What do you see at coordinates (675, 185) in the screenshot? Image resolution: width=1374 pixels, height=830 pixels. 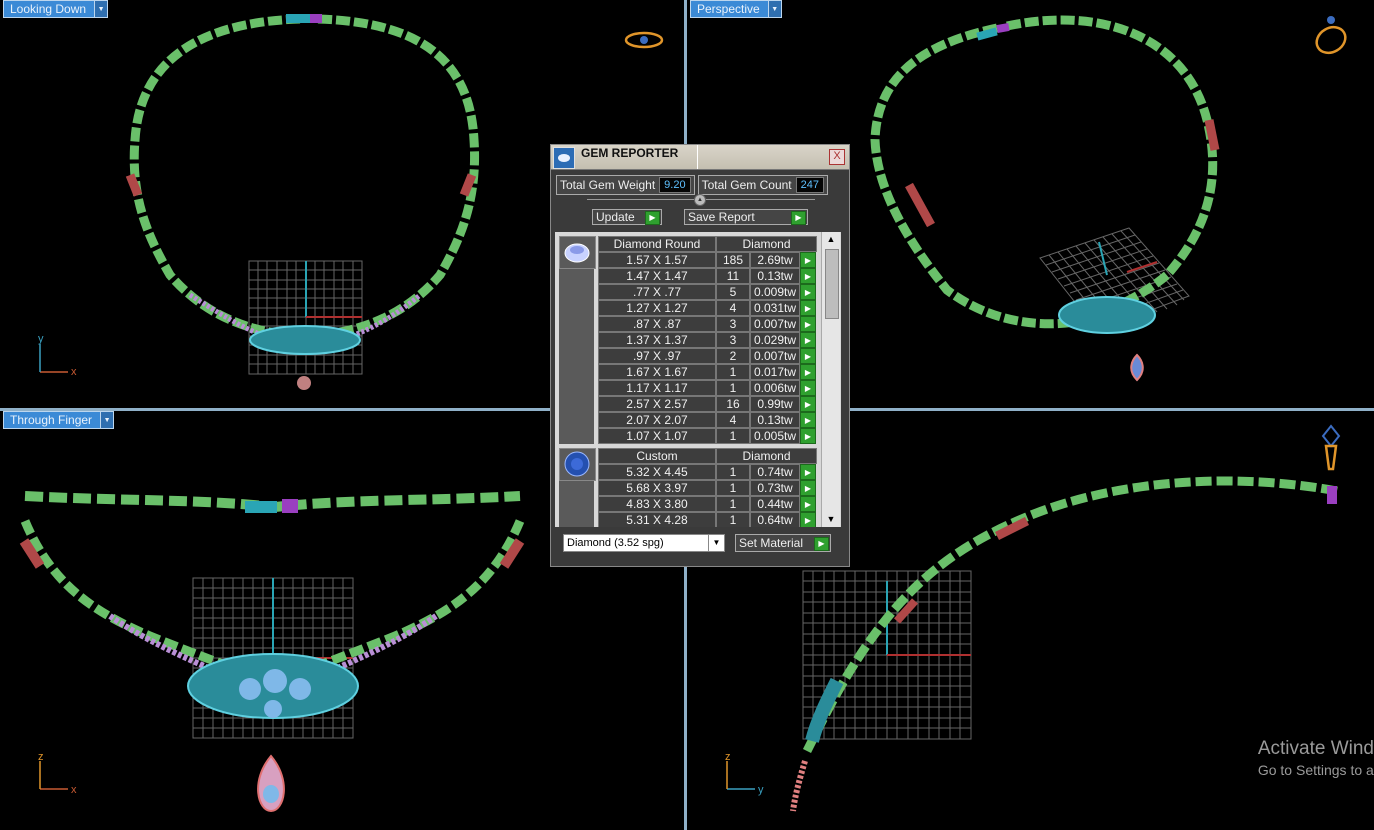 I see `total-weight-value: 9.20` at bounding box center [675, 185].